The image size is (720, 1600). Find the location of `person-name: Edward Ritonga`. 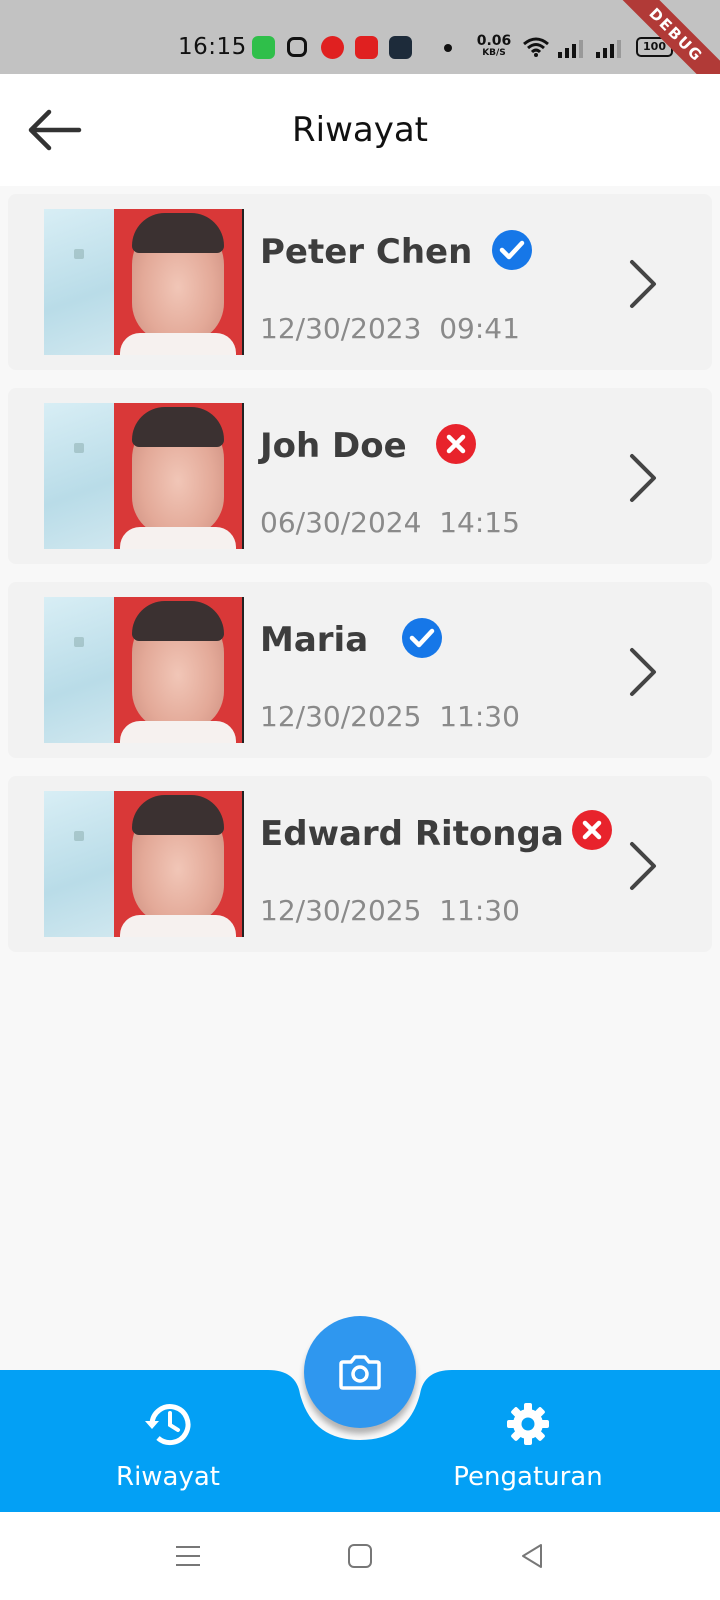

person-name: Edward Ritonga is located at coordinates (412, 834).